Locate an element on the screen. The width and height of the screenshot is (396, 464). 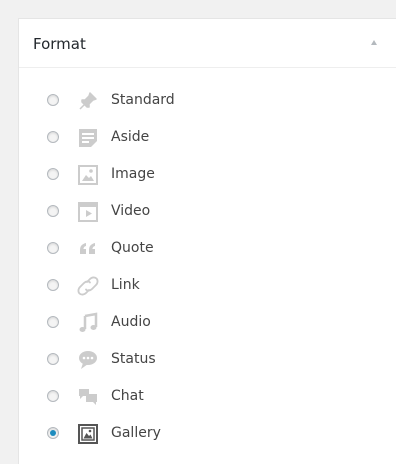
status-icon is located at coordinates (88, 360).